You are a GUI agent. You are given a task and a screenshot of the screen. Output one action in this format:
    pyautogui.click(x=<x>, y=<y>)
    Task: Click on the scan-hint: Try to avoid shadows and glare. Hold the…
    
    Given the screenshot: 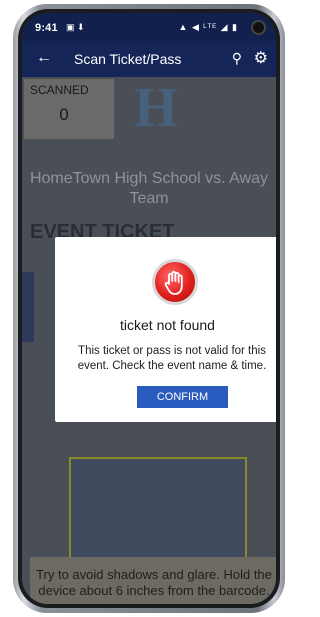 What is the action you would take?
    pyautogui.click(x=153, y=580)
    